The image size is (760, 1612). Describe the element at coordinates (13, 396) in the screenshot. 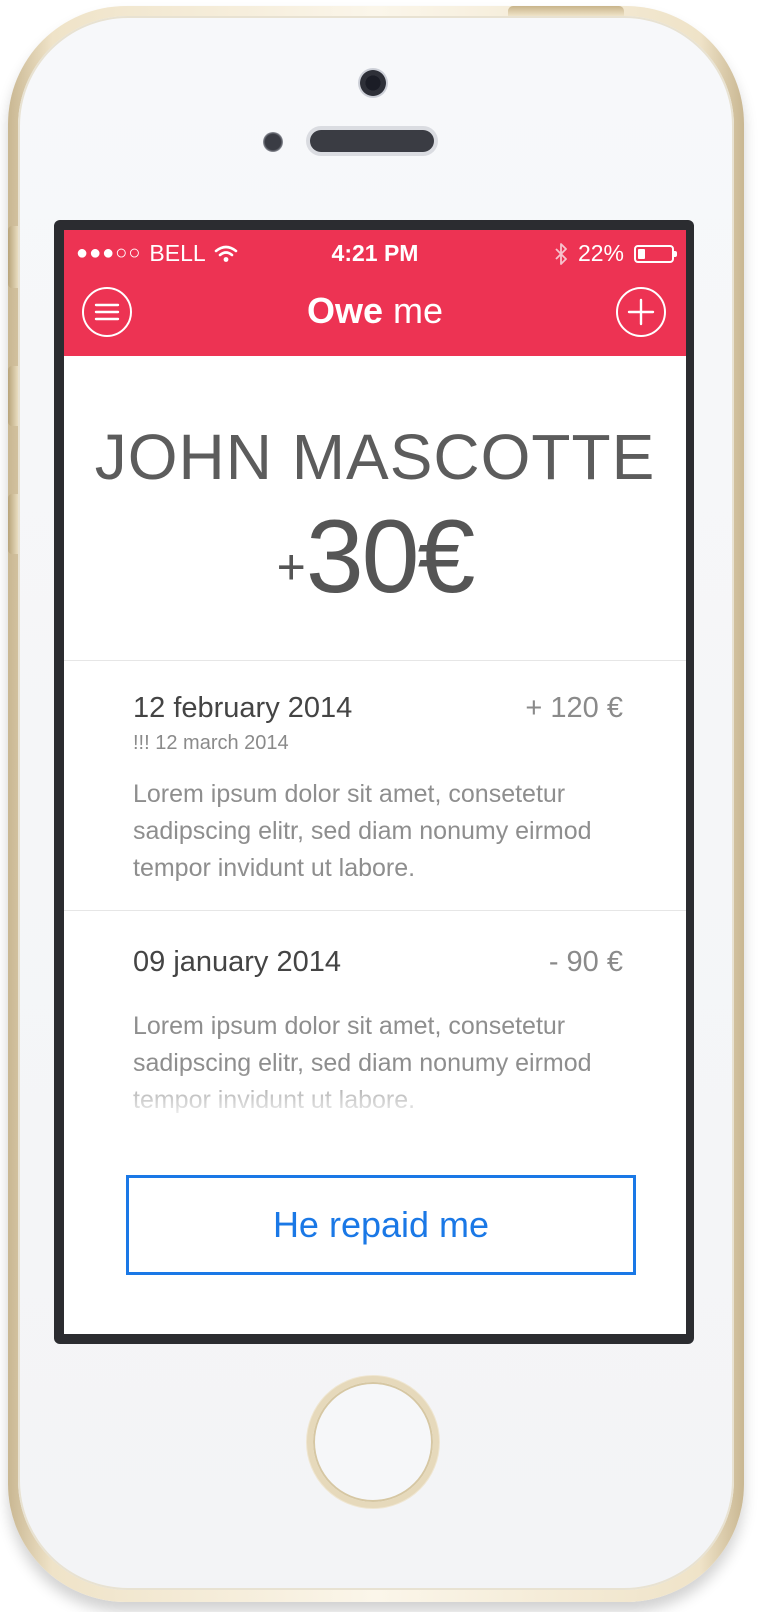

I see `volume-up-button` at that location.